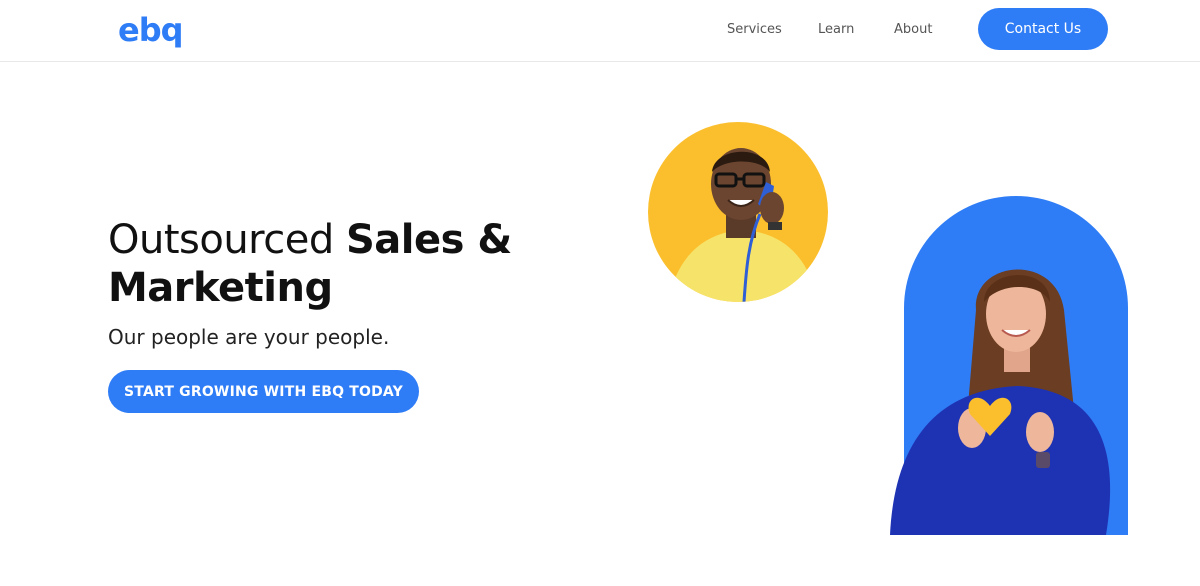 Image resolution: width=1200 pixels, height=586 pixels. Describe the element at coordinates (249, 337) in the screenshot. I see `hero-subtitle: Our people are your people.` at that location.